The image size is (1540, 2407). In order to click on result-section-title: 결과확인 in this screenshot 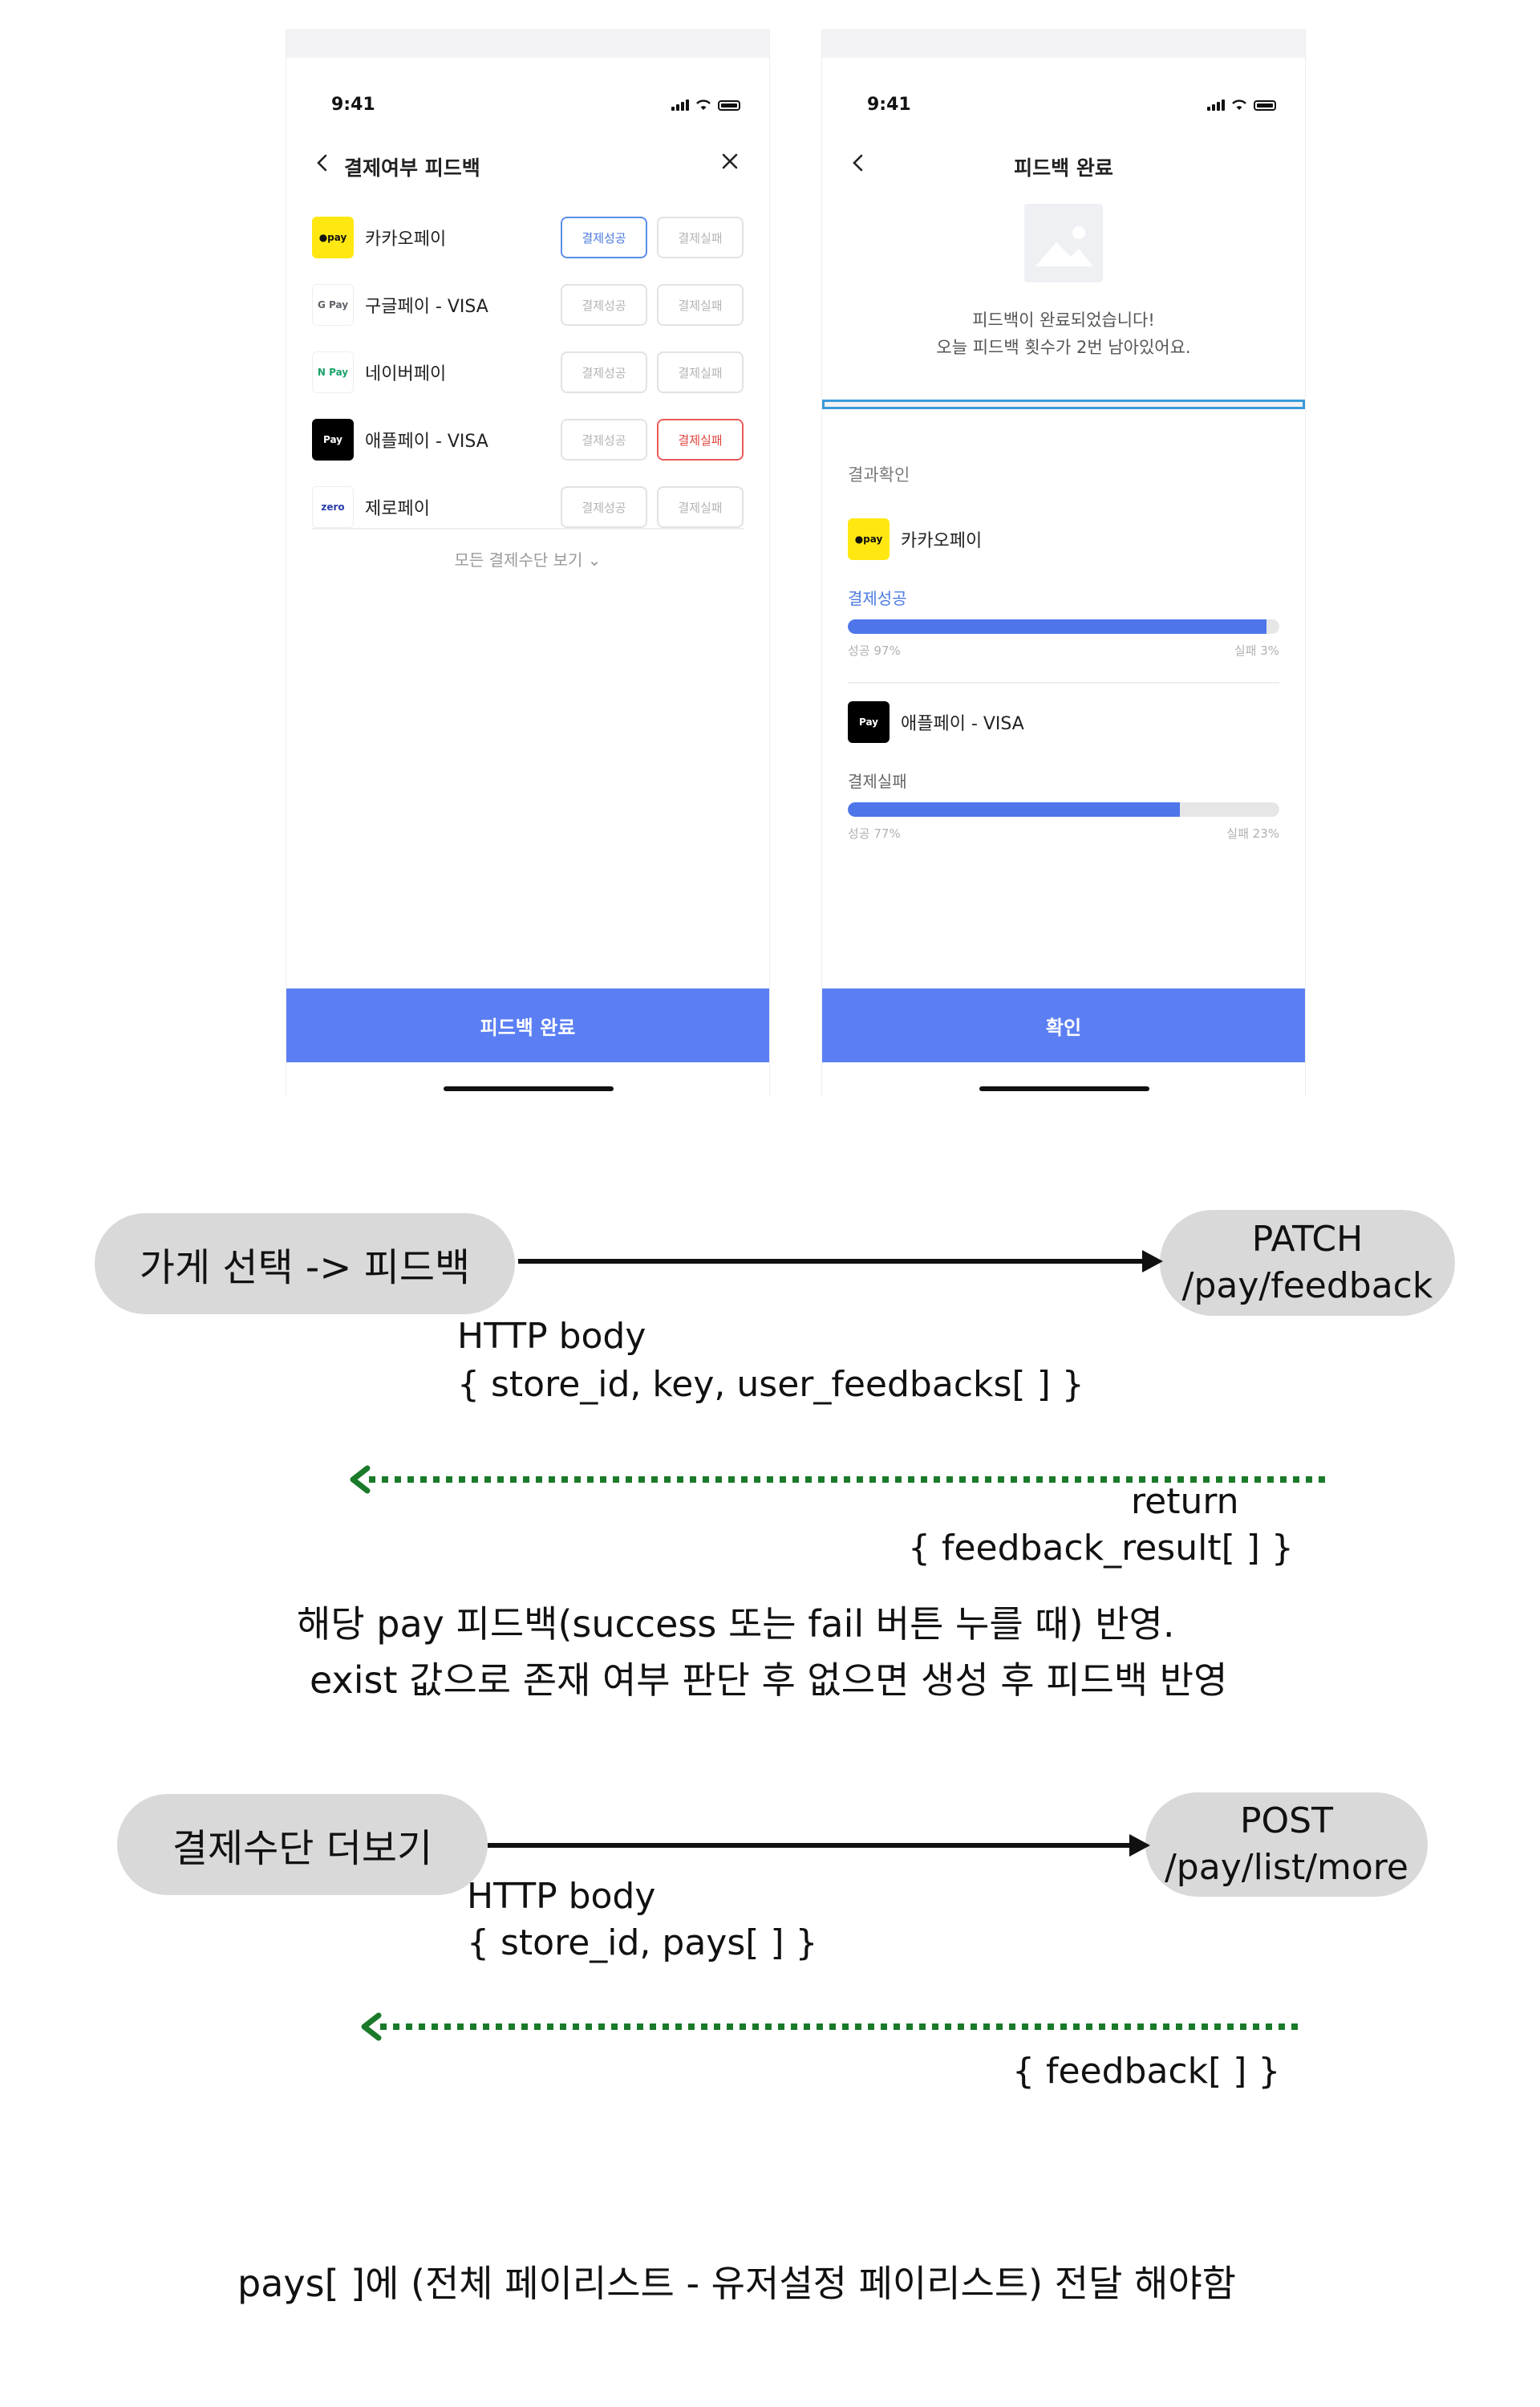, I will do `click(879, 475)`.